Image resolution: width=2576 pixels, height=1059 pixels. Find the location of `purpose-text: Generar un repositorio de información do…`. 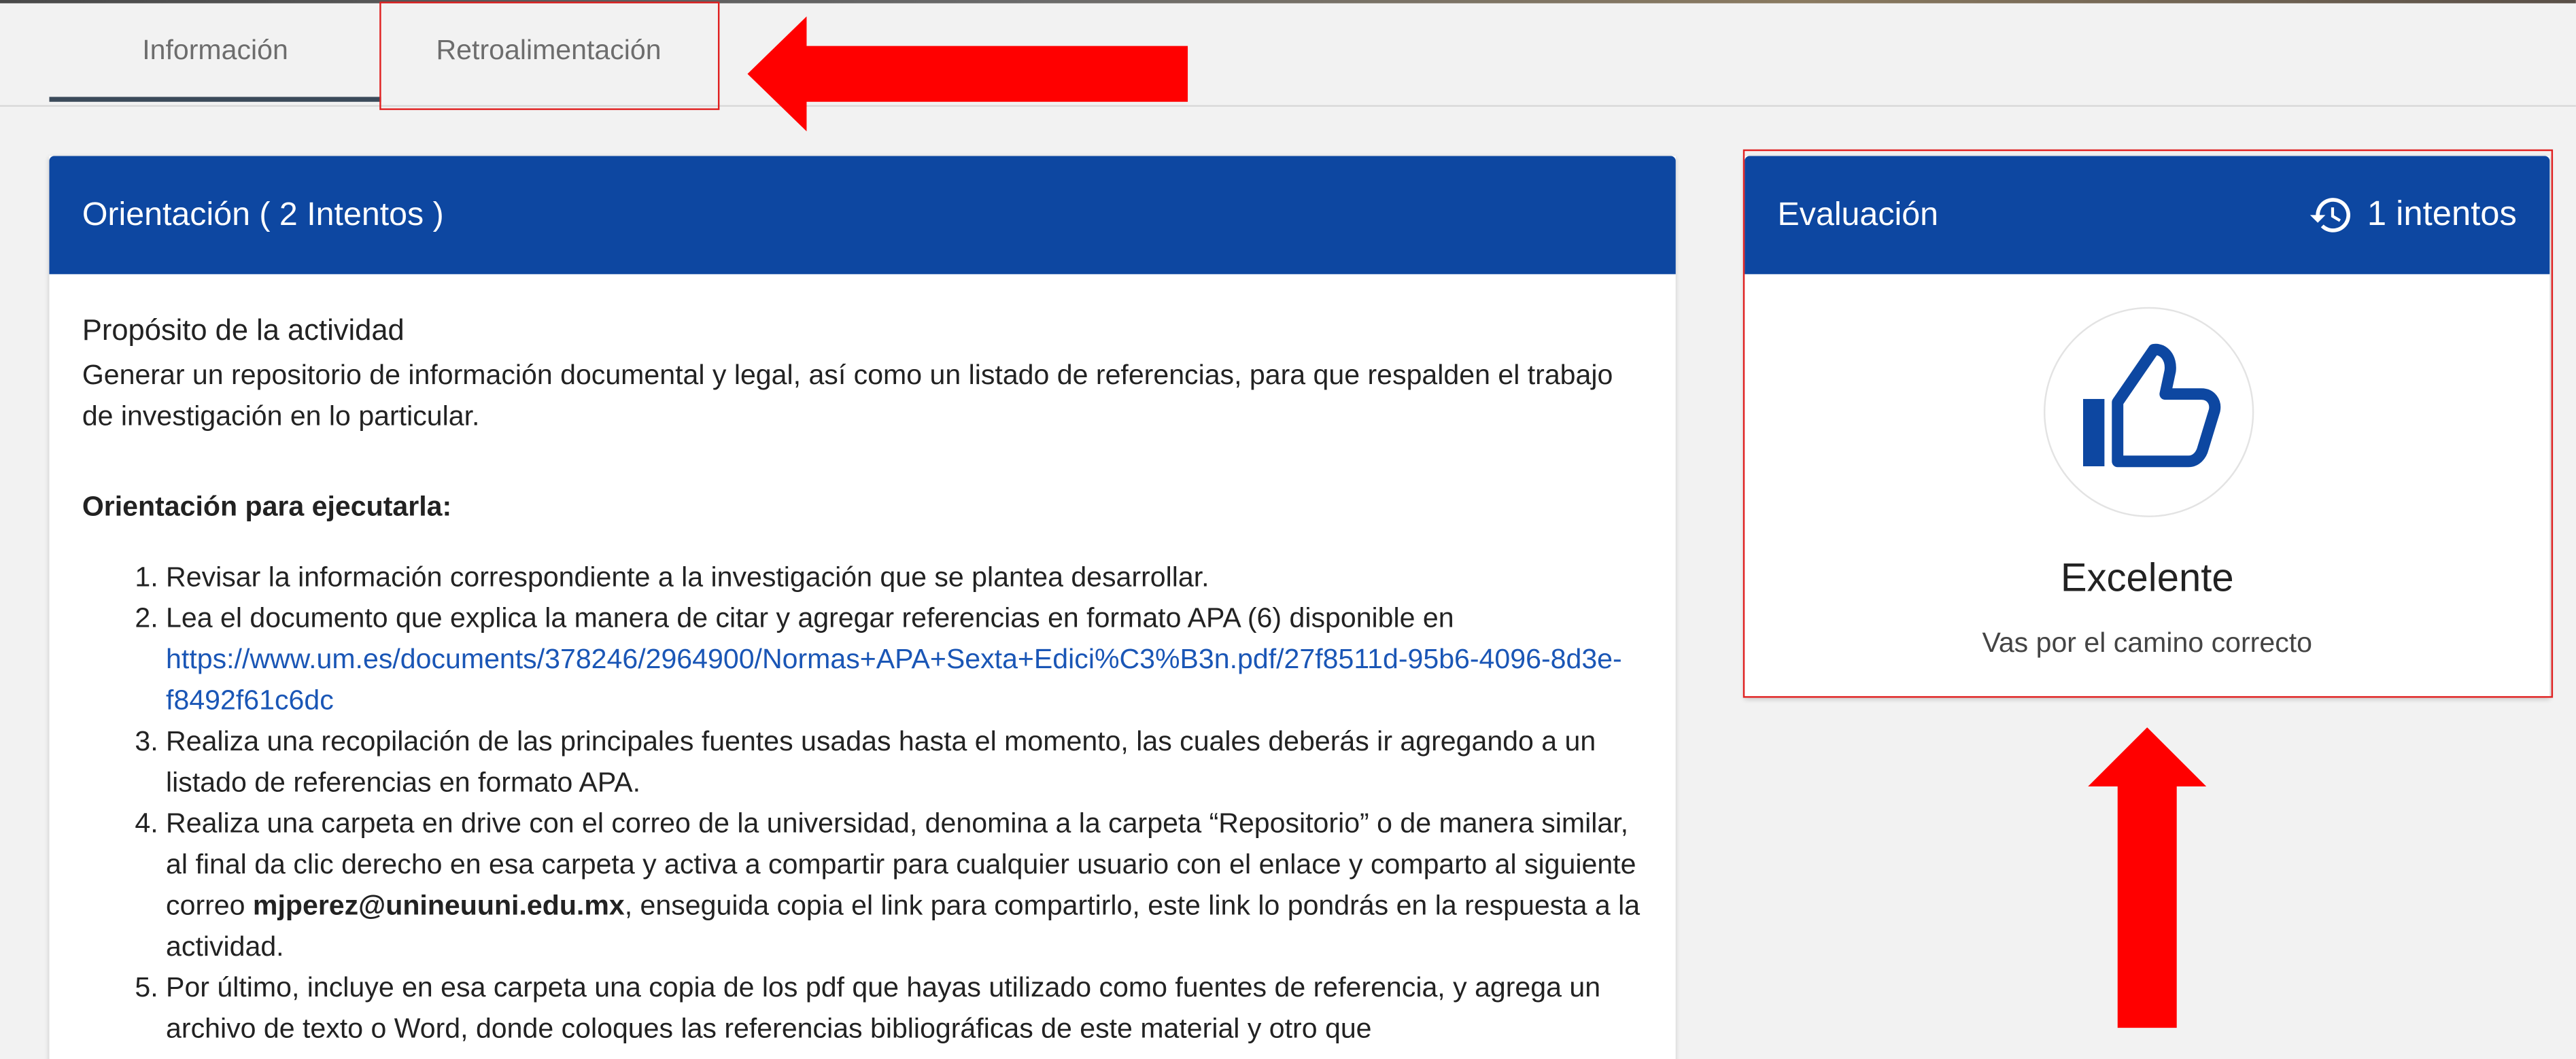

purpose-text: Generar un repositorio de información do… is located at coordinates (847, 395).